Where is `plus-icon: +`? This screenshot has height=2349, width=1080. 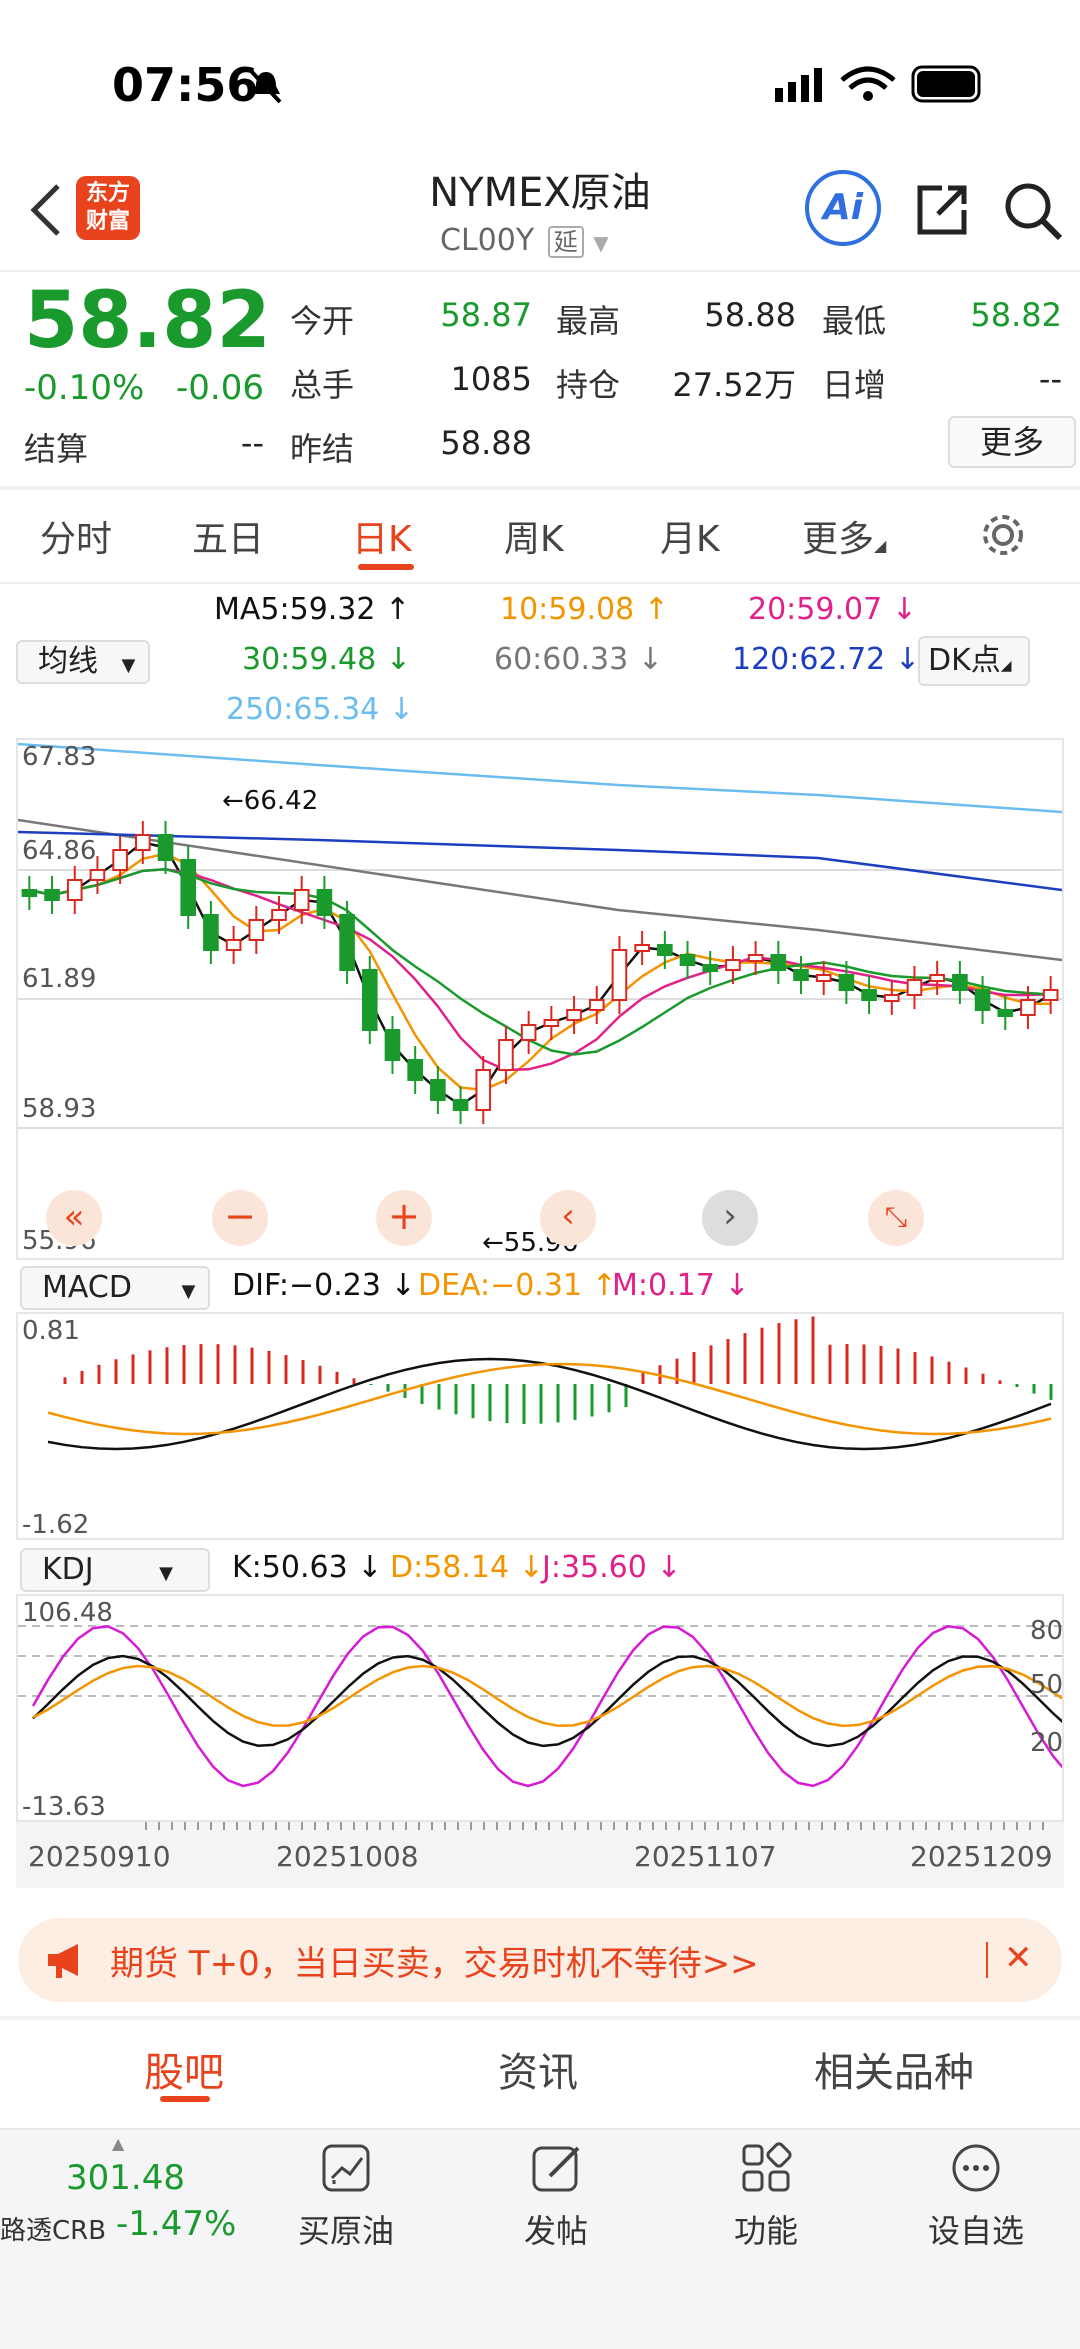
plus-icon: + is located at coordinates (404, 1216).